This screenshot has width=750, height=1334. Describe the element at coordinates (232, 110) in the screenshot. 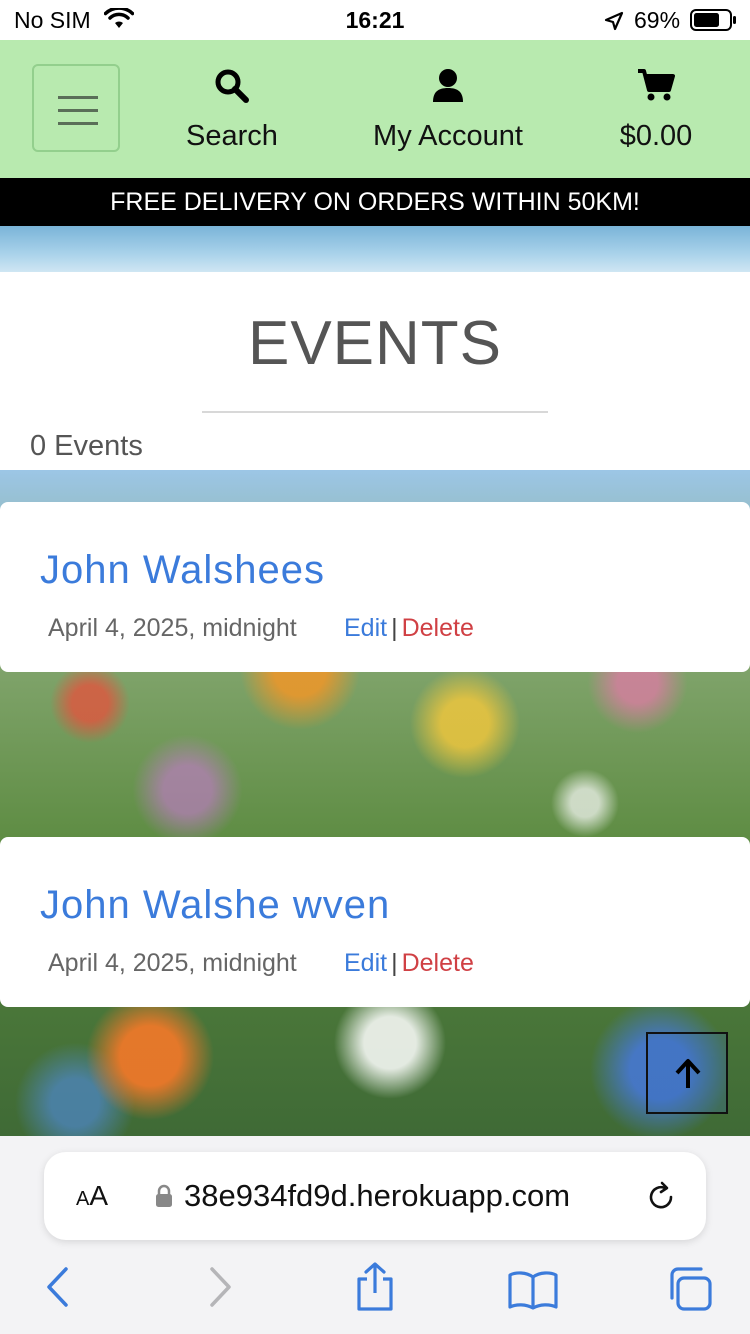

I see `search-nav-button: Search` at that location.